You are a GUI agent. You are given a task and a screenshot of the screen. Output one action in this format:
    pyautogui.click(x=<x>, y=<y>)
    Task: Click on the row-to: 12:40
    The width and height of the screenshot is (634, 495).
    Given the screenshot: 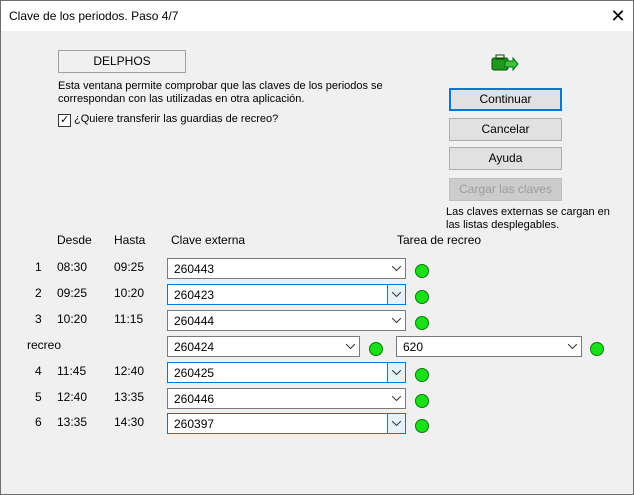 What is the action you would take?
    pyautogui.click(x=129, y=371)
    